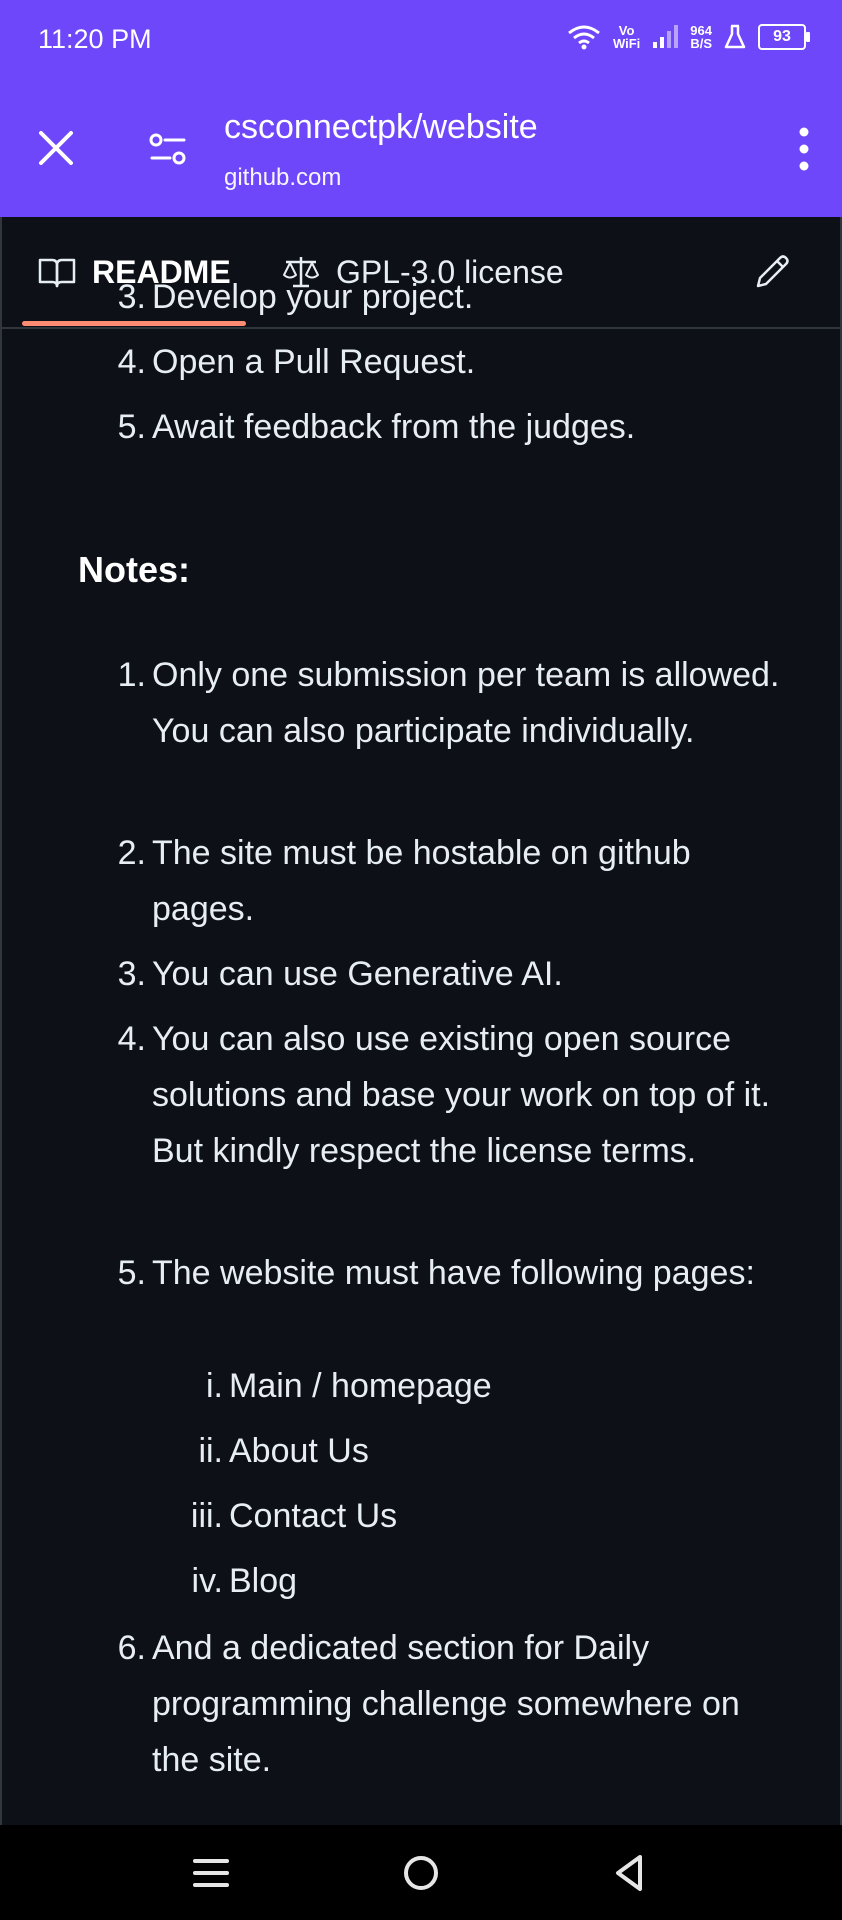 This screenshot has height=1920, width=842. I want to click on list-number: 1., so click(131, 675).